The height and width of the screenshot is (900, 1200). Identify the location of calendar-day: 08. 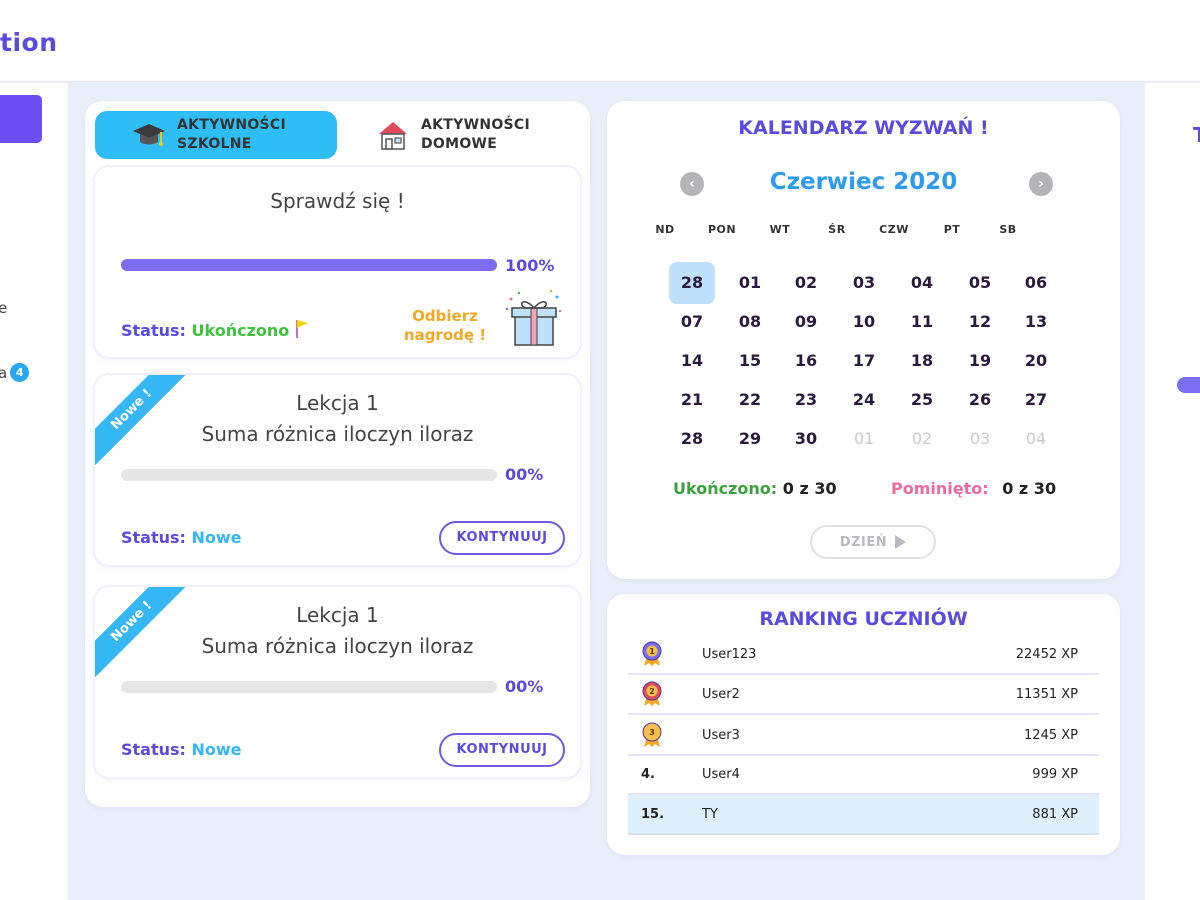
(750, 322).